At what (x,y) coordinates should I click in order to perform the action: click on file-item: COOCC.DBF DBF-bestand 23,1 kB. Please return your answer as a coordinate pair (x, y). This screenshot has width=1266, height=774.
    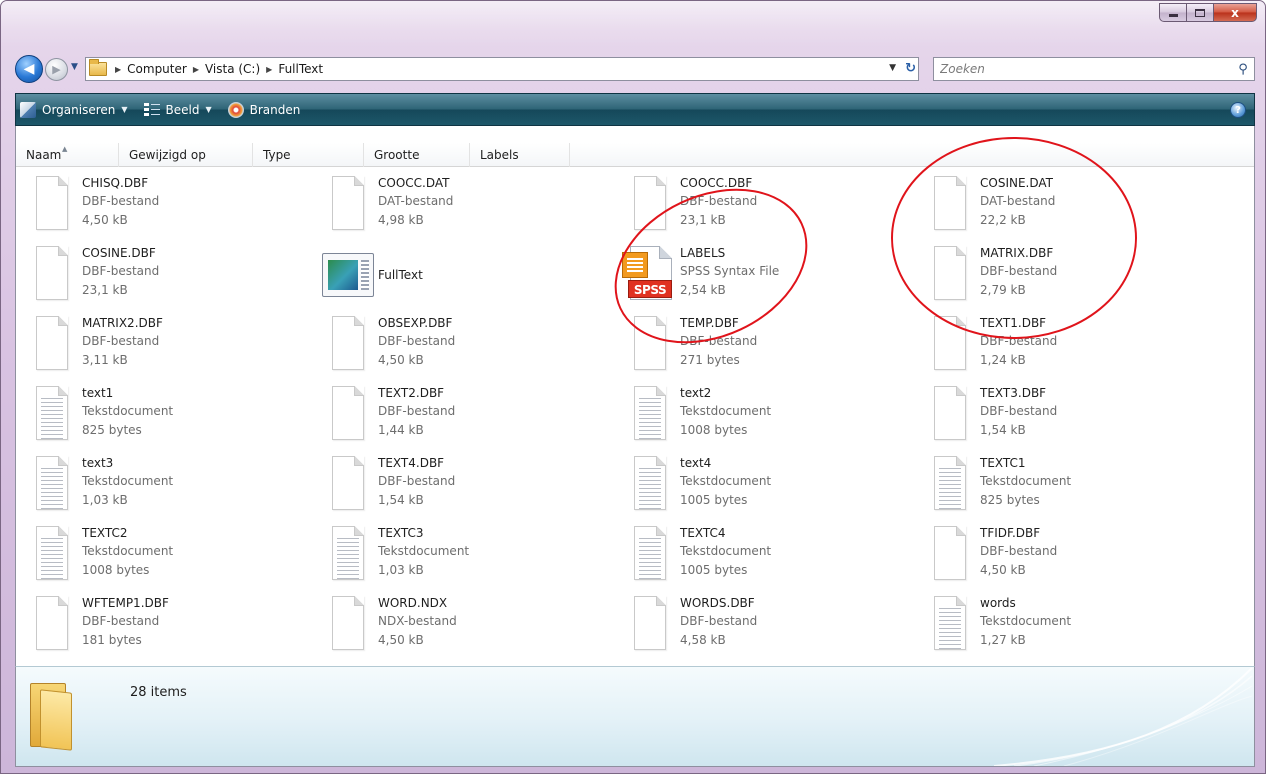
    Looking at the image, I should click on (779, 206).